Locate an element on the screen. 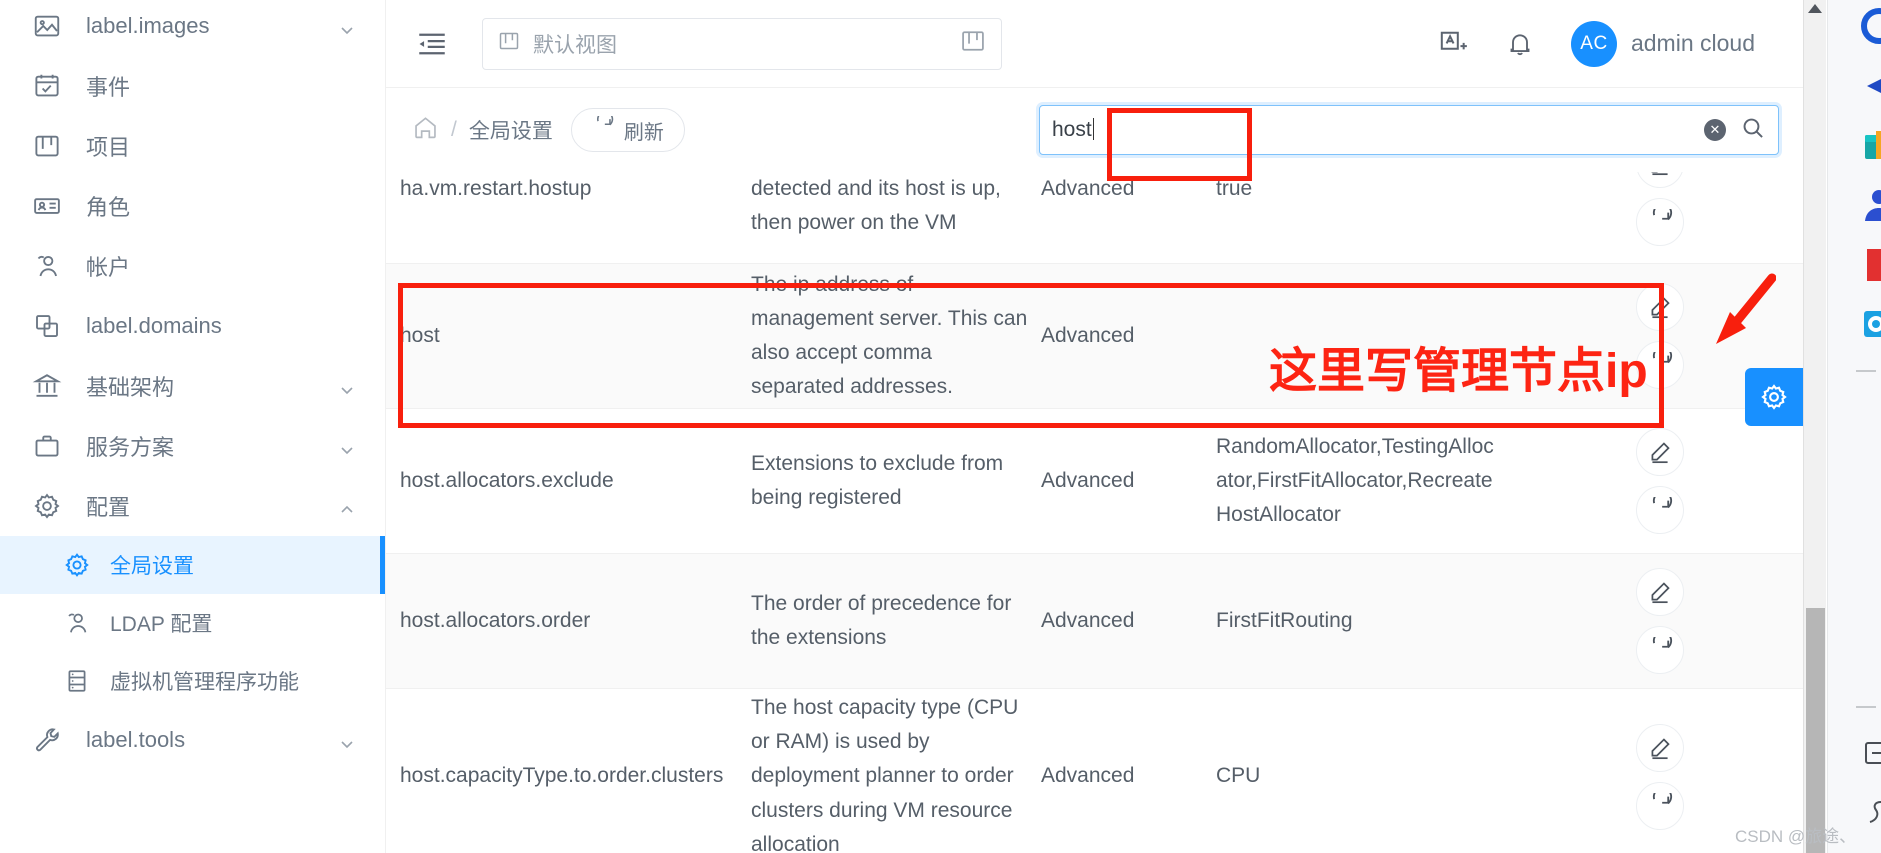  user-group-icon is located at coordinates (47, 266).